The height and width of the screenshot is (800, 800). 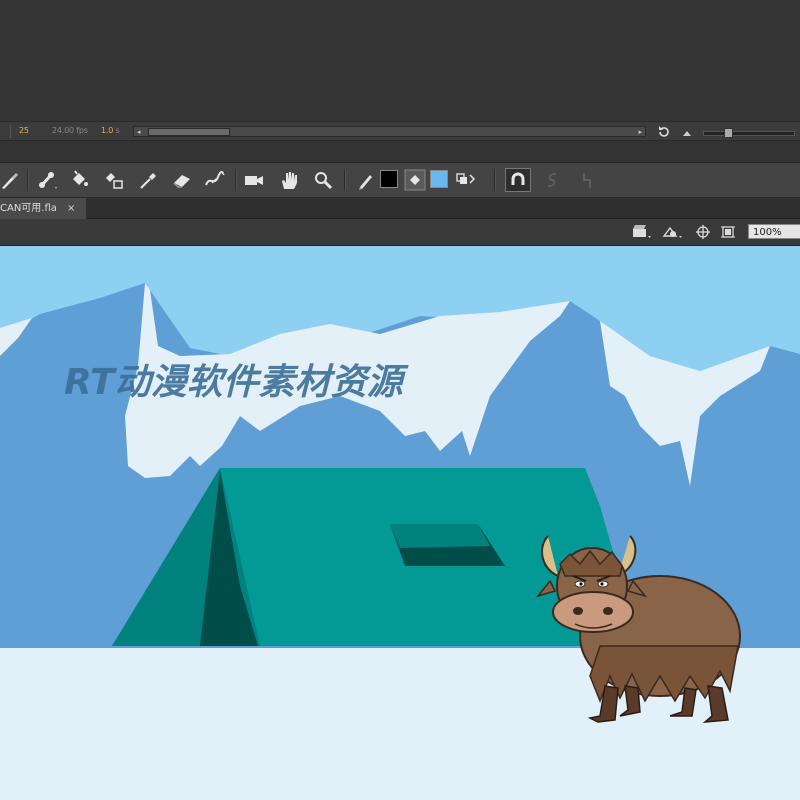 I want to click on scroll-left-arrow-icon: ◂, so click(x=139, y=132).